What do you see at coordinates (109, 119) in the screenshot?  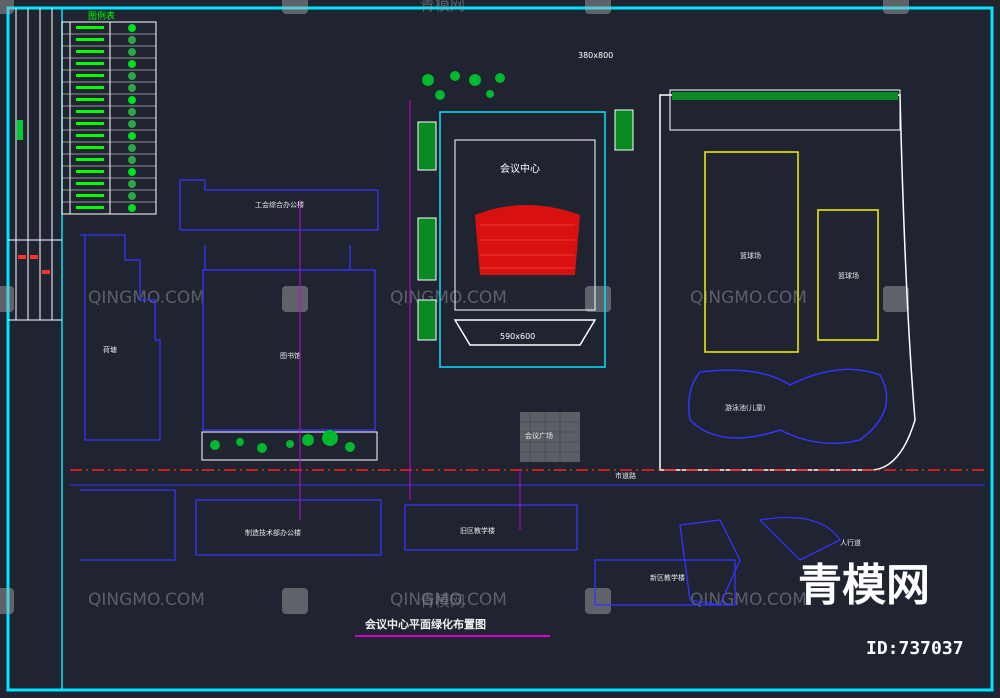 I see `legend-rows` at bounding box center [109, 119].